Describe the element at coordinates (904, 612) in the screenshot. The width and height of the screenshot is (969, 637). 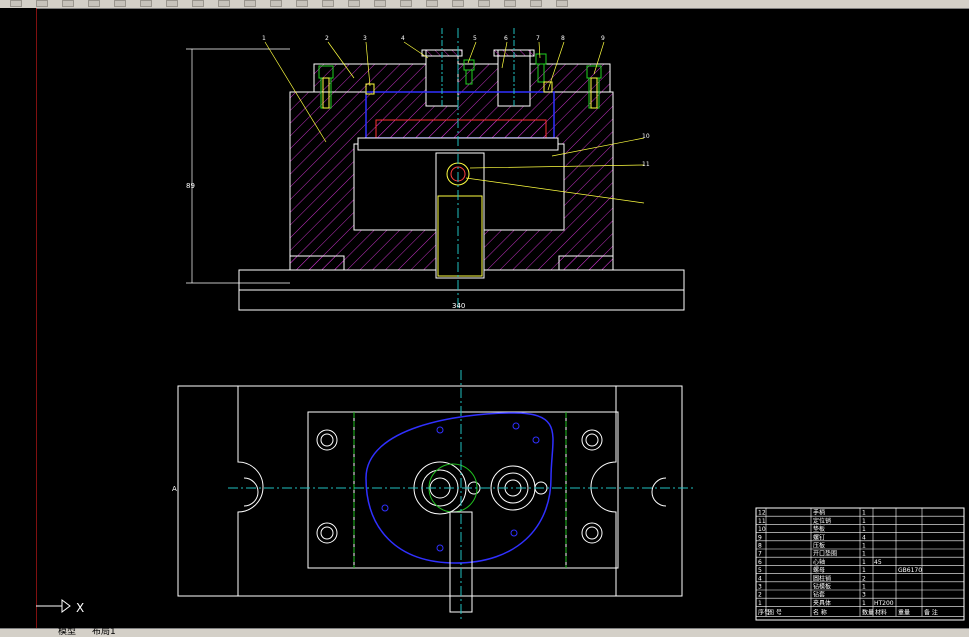
I see `title-block-header: 重量` at that location.